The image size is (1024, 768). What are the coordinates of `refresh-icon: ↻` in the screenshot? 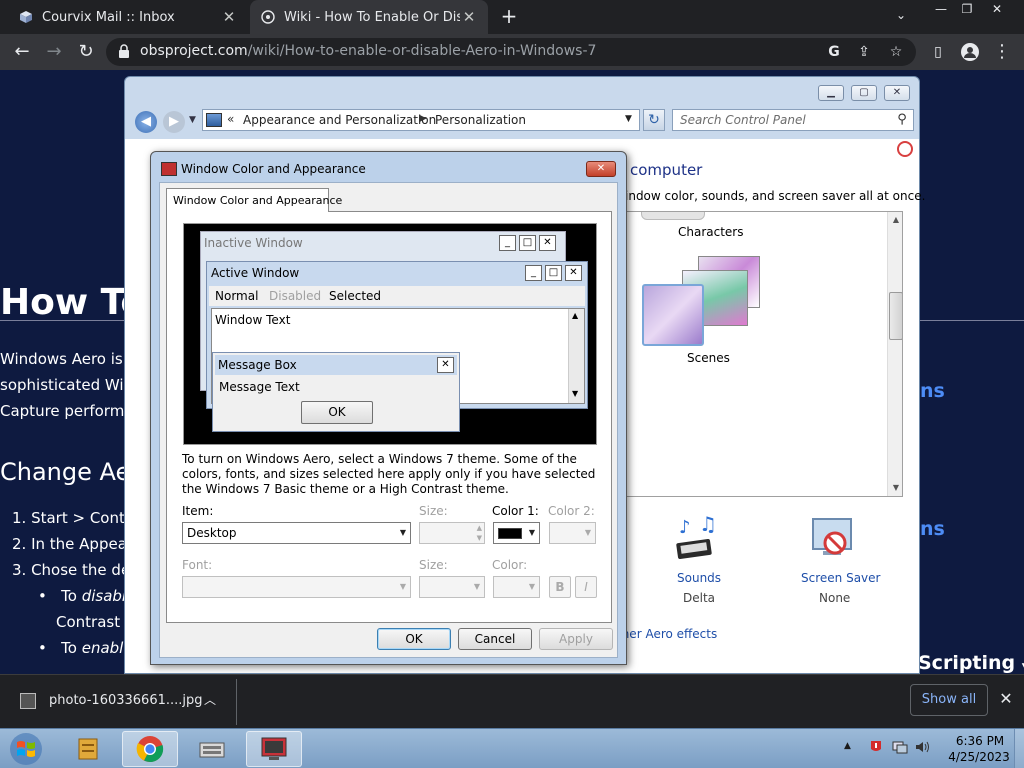 It's located at (654, 120).